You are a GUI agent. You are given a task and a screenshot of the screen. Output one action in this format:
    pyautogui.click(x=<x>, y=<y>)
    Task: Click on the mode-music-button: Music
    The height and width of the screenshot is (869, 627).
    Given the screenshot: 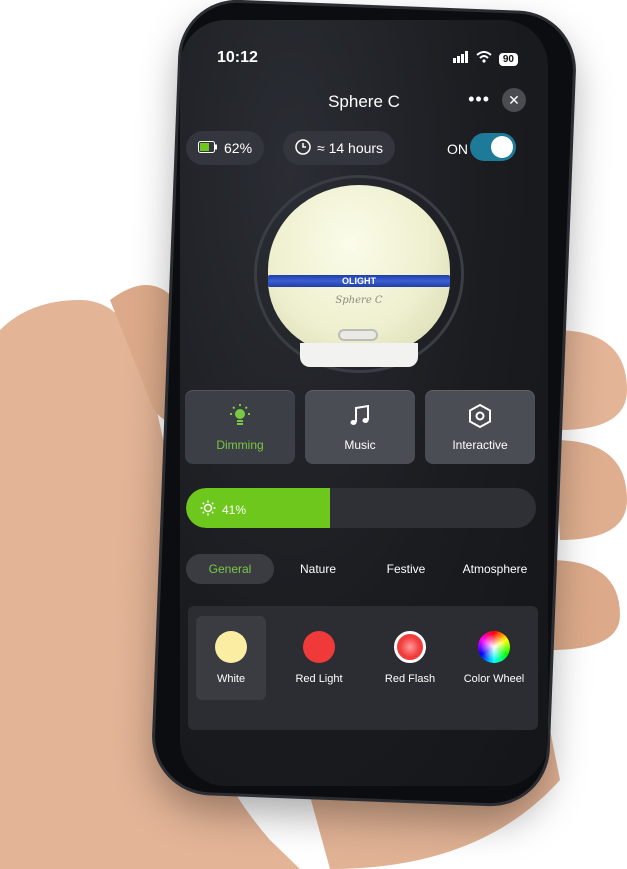 What is the action you would take?
    pyautogui.click(x=360, y=427)
    